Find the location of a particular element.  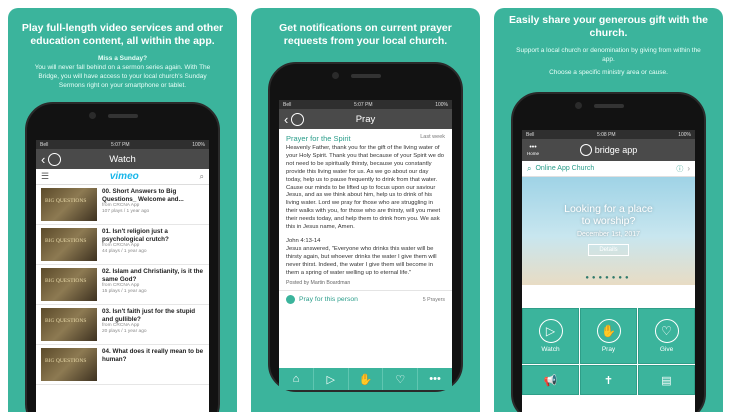

tile-bible: ✝ is located at coordinates (608, 380).